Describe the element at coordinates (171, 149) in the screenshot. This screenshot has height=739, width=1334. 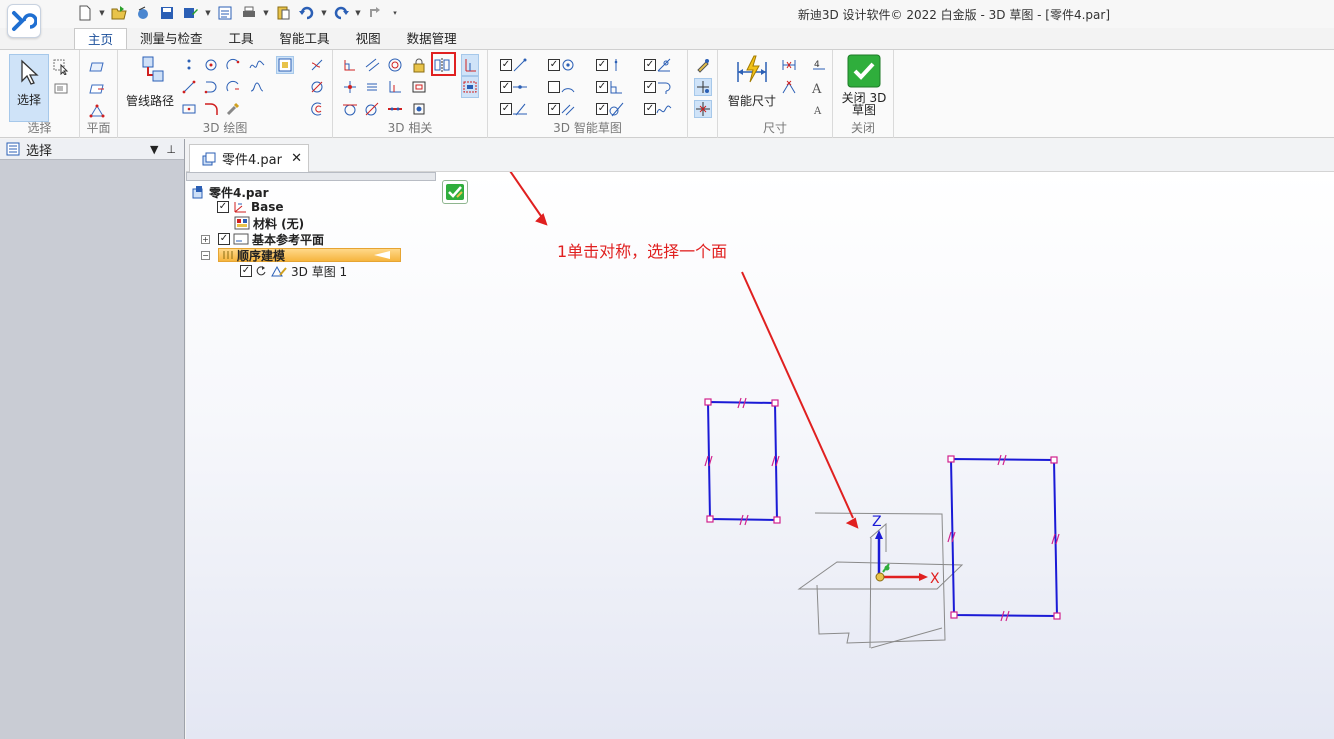
I see `pin-icon: ⊥` at that location.